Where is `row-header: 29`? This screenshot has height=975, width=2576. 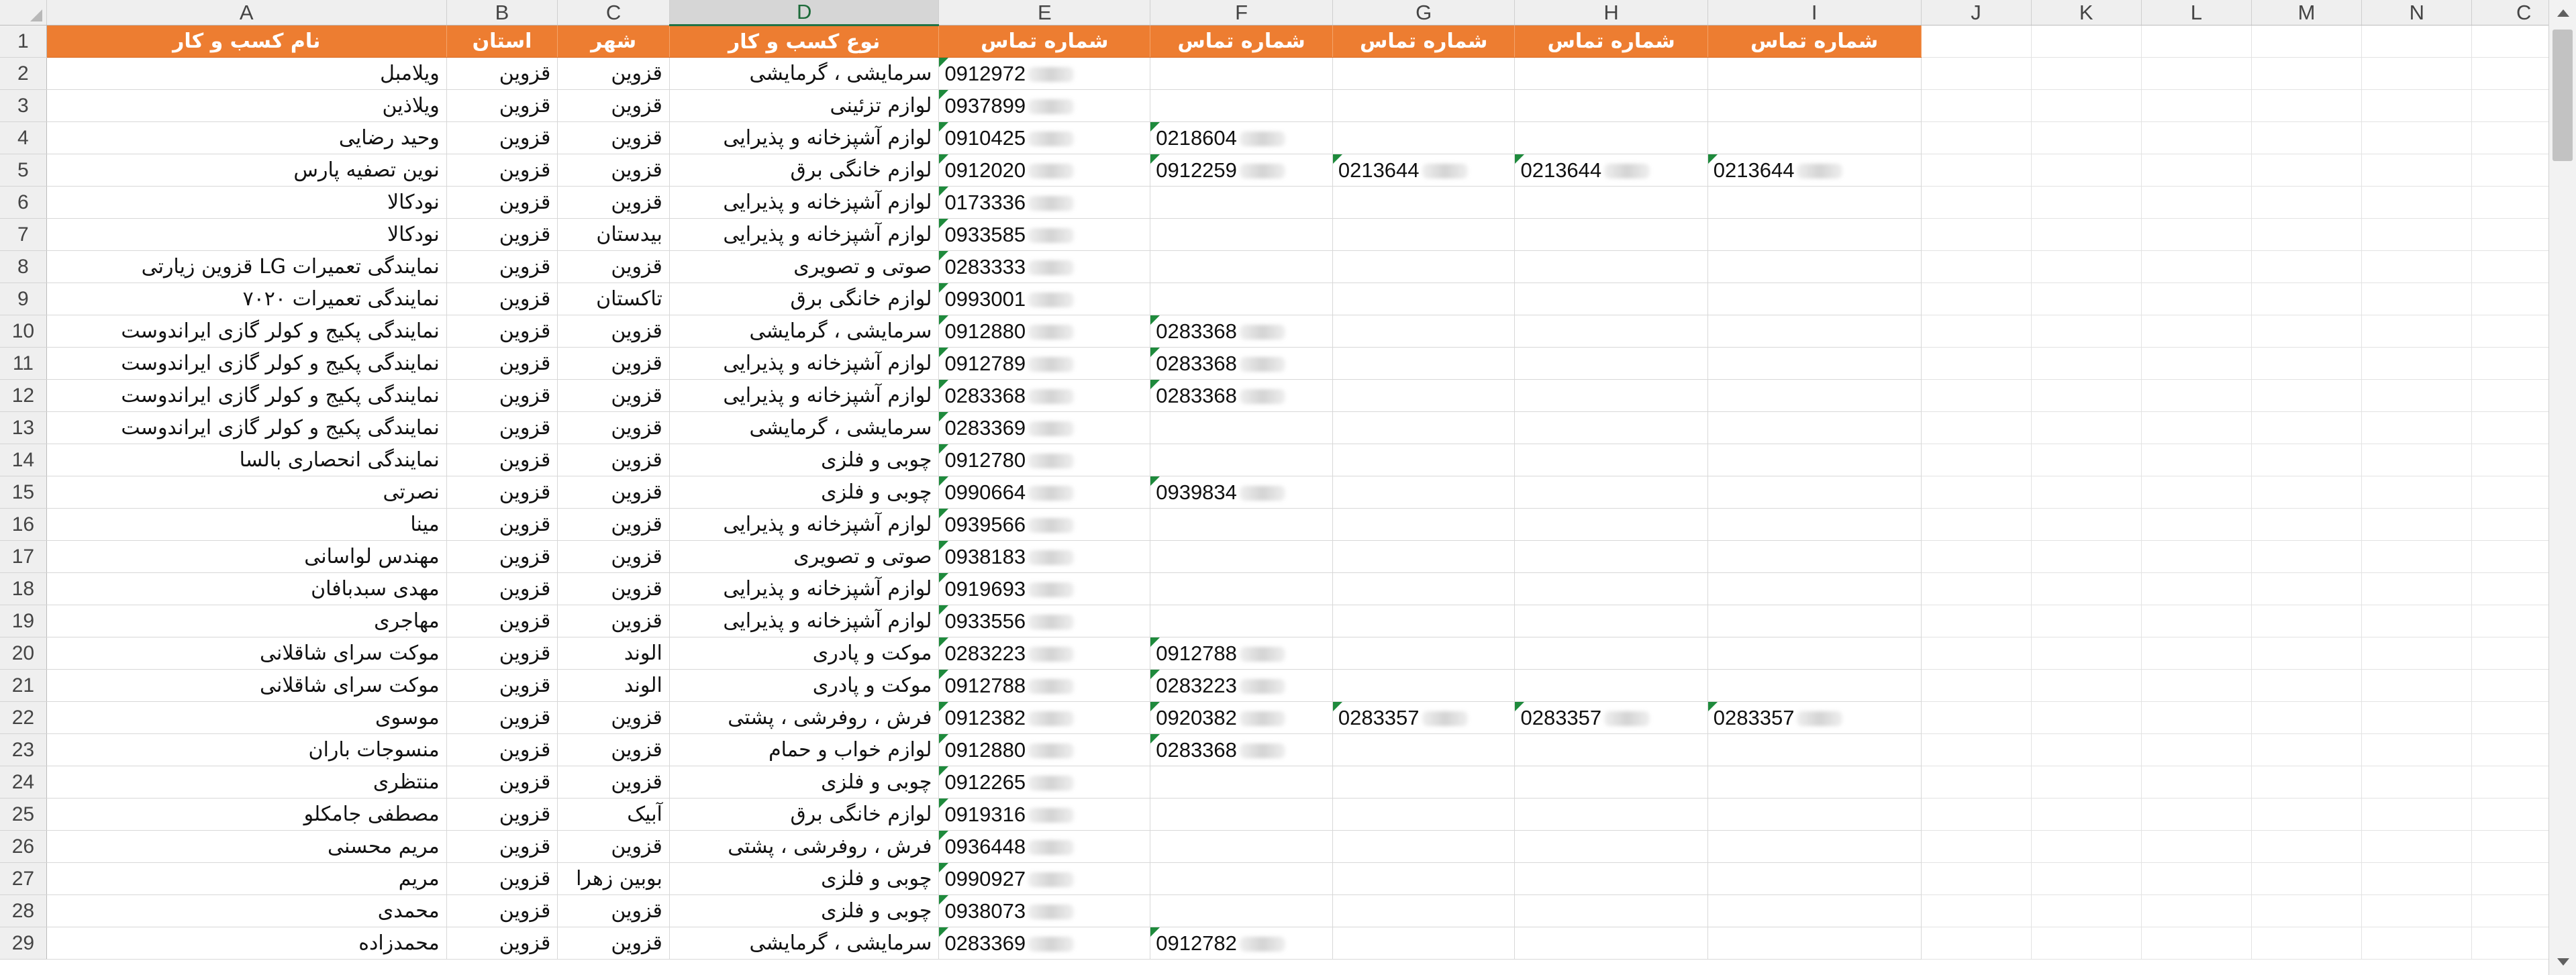
row-header: 29 is located at coordinates (23, 943).